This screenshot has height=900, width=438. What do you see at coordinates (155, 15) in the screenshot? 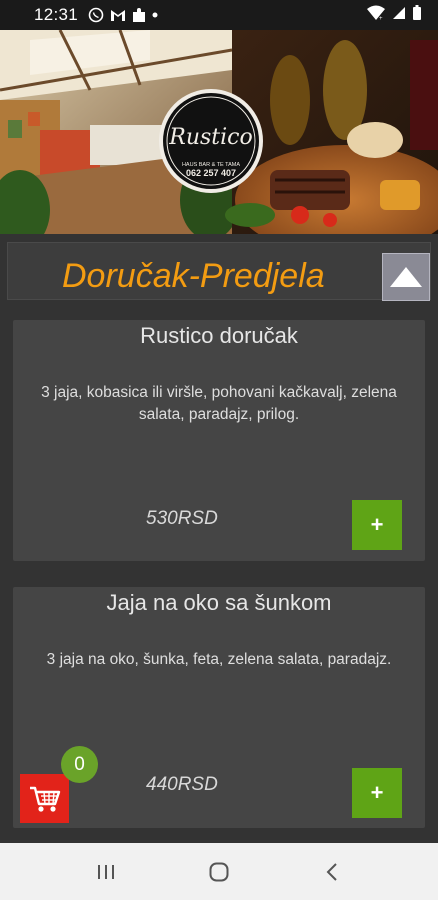
I see `dot-icon` at bounding box center [155, 15].